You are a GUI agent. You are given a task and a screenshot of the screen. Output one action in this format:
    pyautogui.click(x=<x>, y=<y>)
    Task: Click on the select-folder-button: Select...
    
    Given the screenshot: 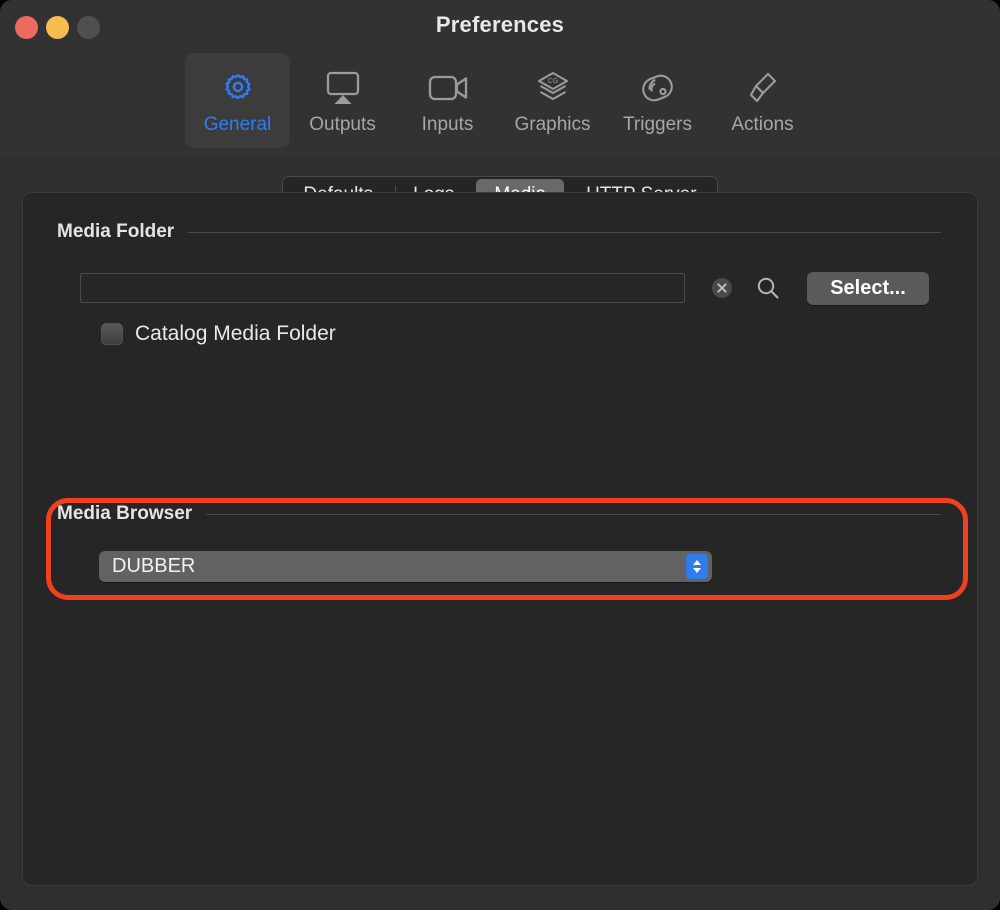 What is the action you would take?
    pyautogui.click(x=868, y=288)
    